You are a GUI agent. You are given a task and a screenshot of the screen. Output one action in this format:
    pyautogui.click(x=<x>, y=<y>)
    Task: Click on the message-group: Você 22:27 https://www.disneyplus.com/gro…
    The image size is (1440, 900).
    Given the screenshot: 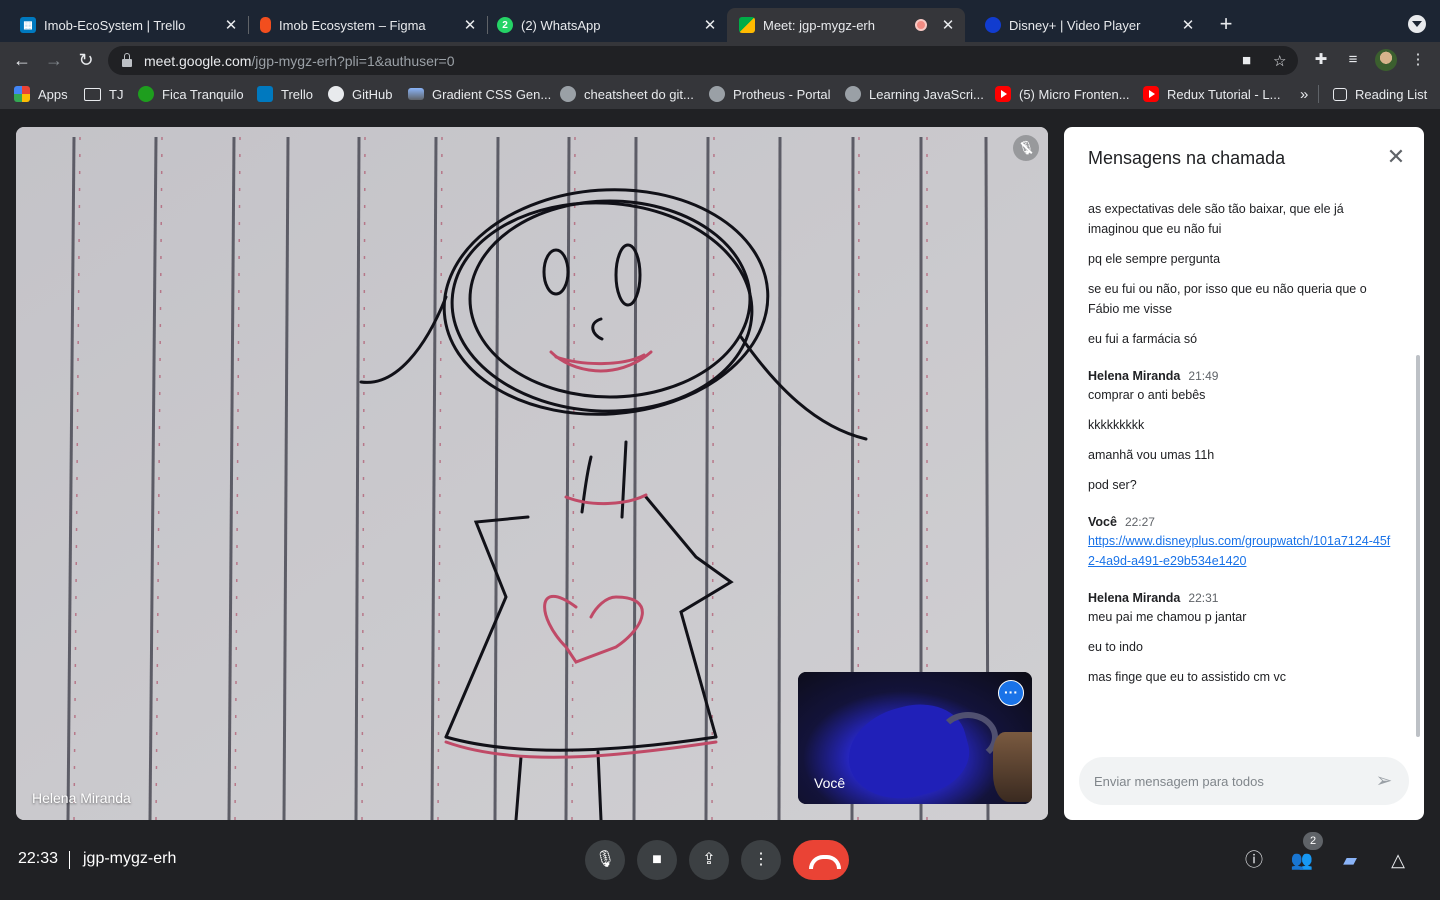 What is the action you would take?
    pyautogui.click(x=1241, y=542)
    